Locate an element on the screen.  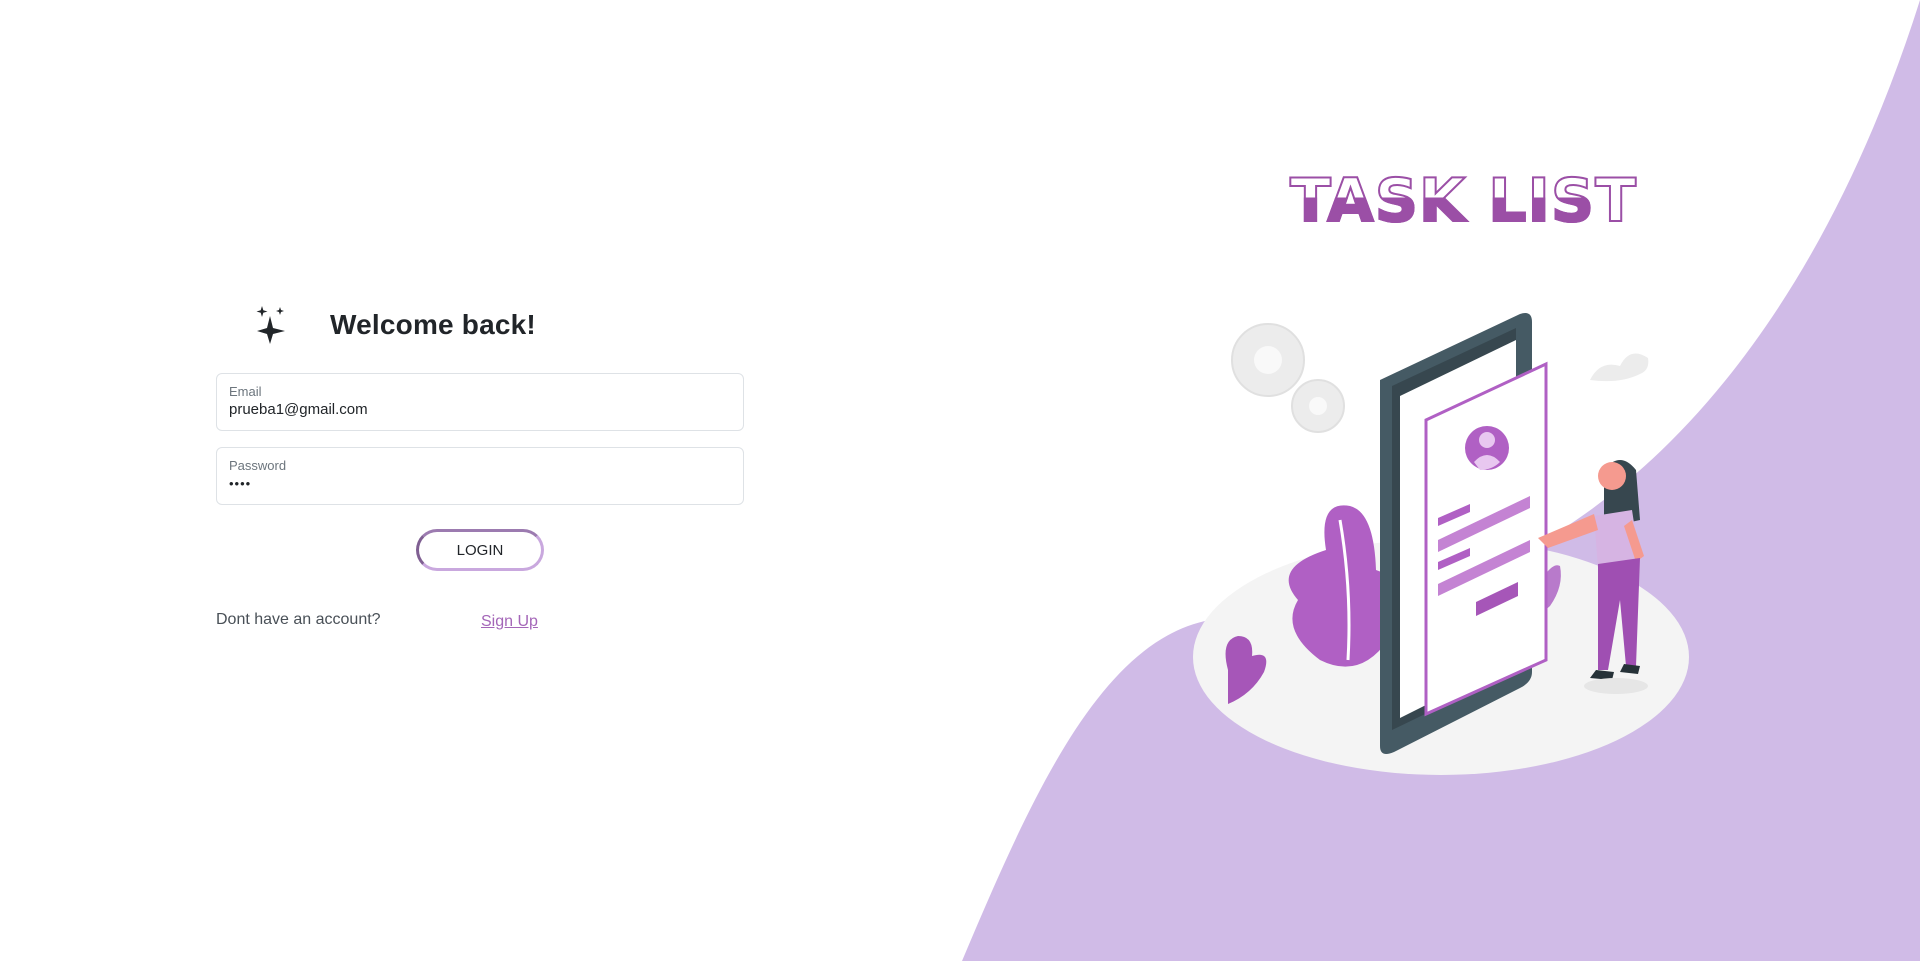
sparkles-icon is located at coordinates (270, 325).